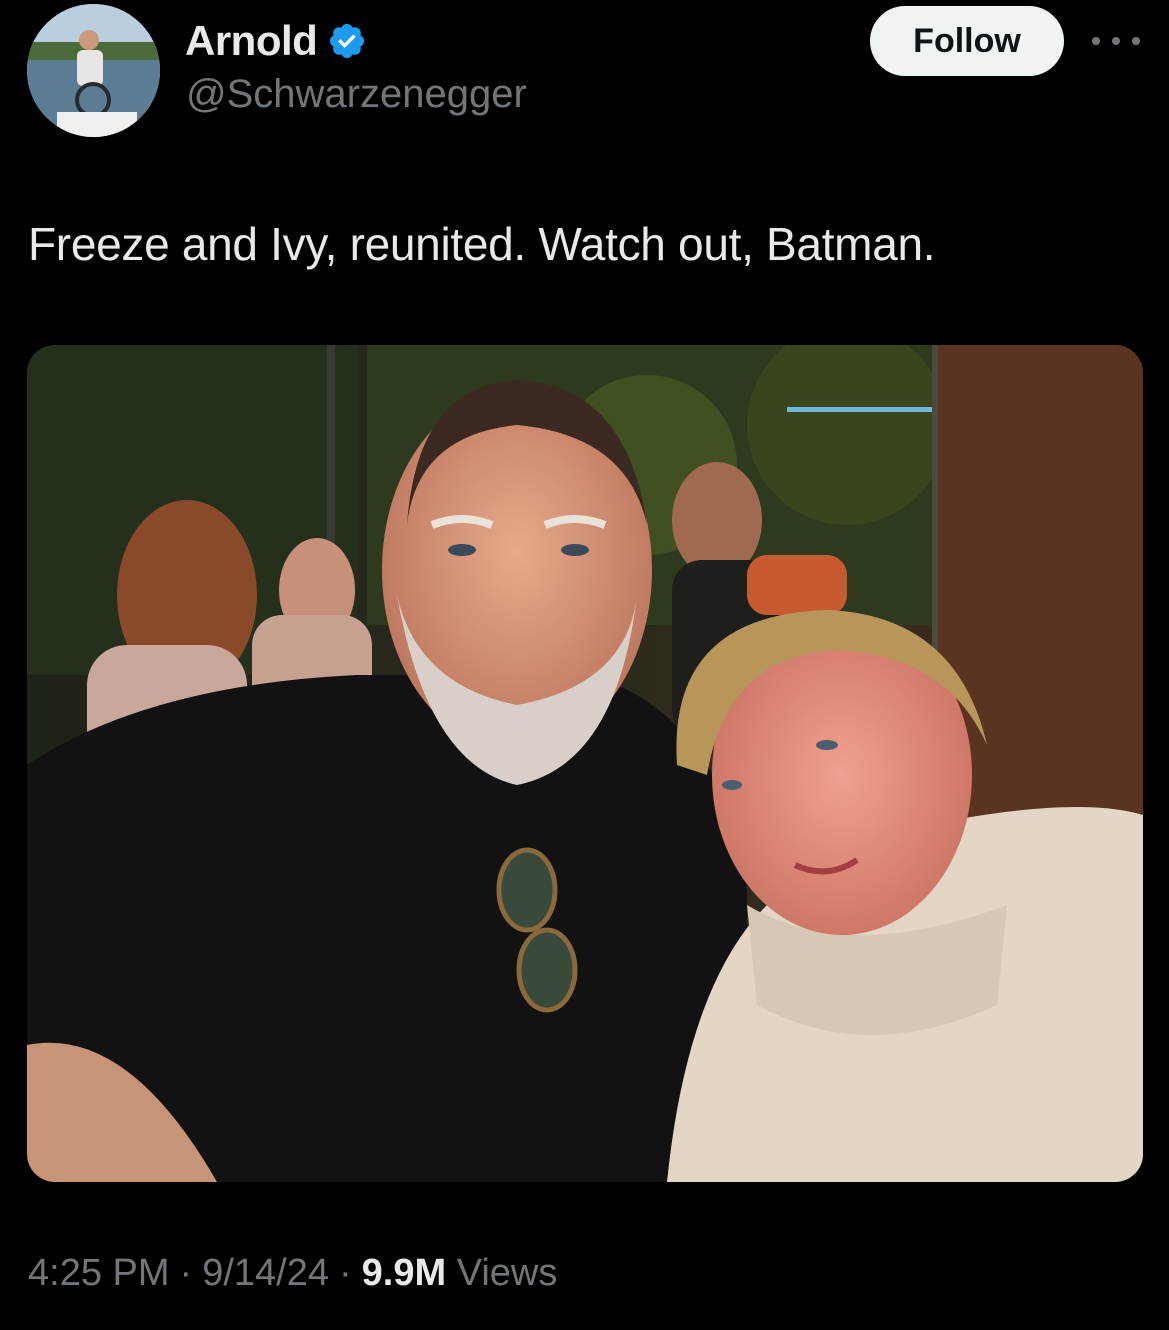 This screenshot has width=1169, height=1330. I want to click on tweet-time: 4:25 PM, so click(99, 1273).